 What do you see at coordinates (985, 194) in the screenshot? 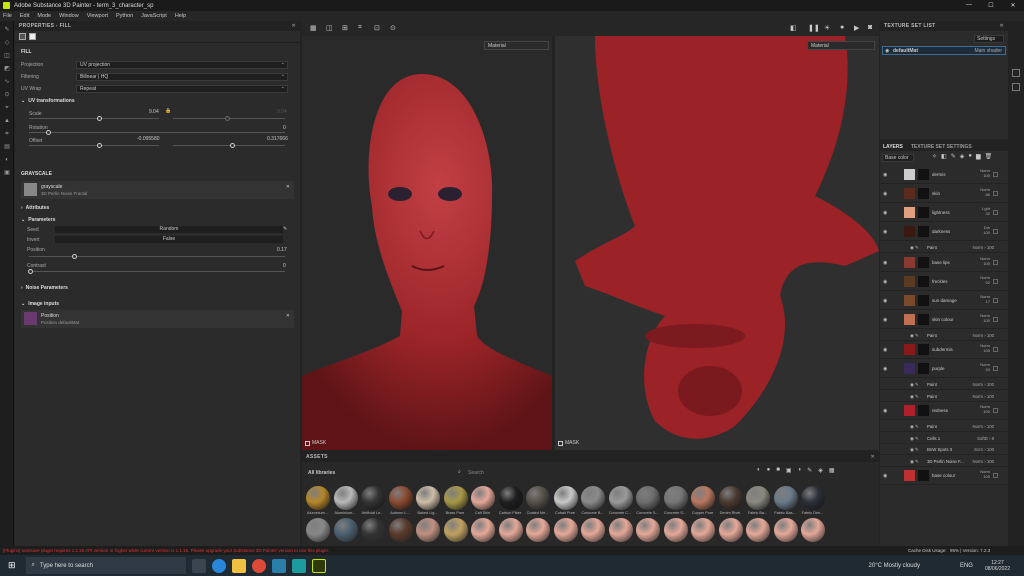
I see `opacity-value: 86` at bounding box center [985, 194].